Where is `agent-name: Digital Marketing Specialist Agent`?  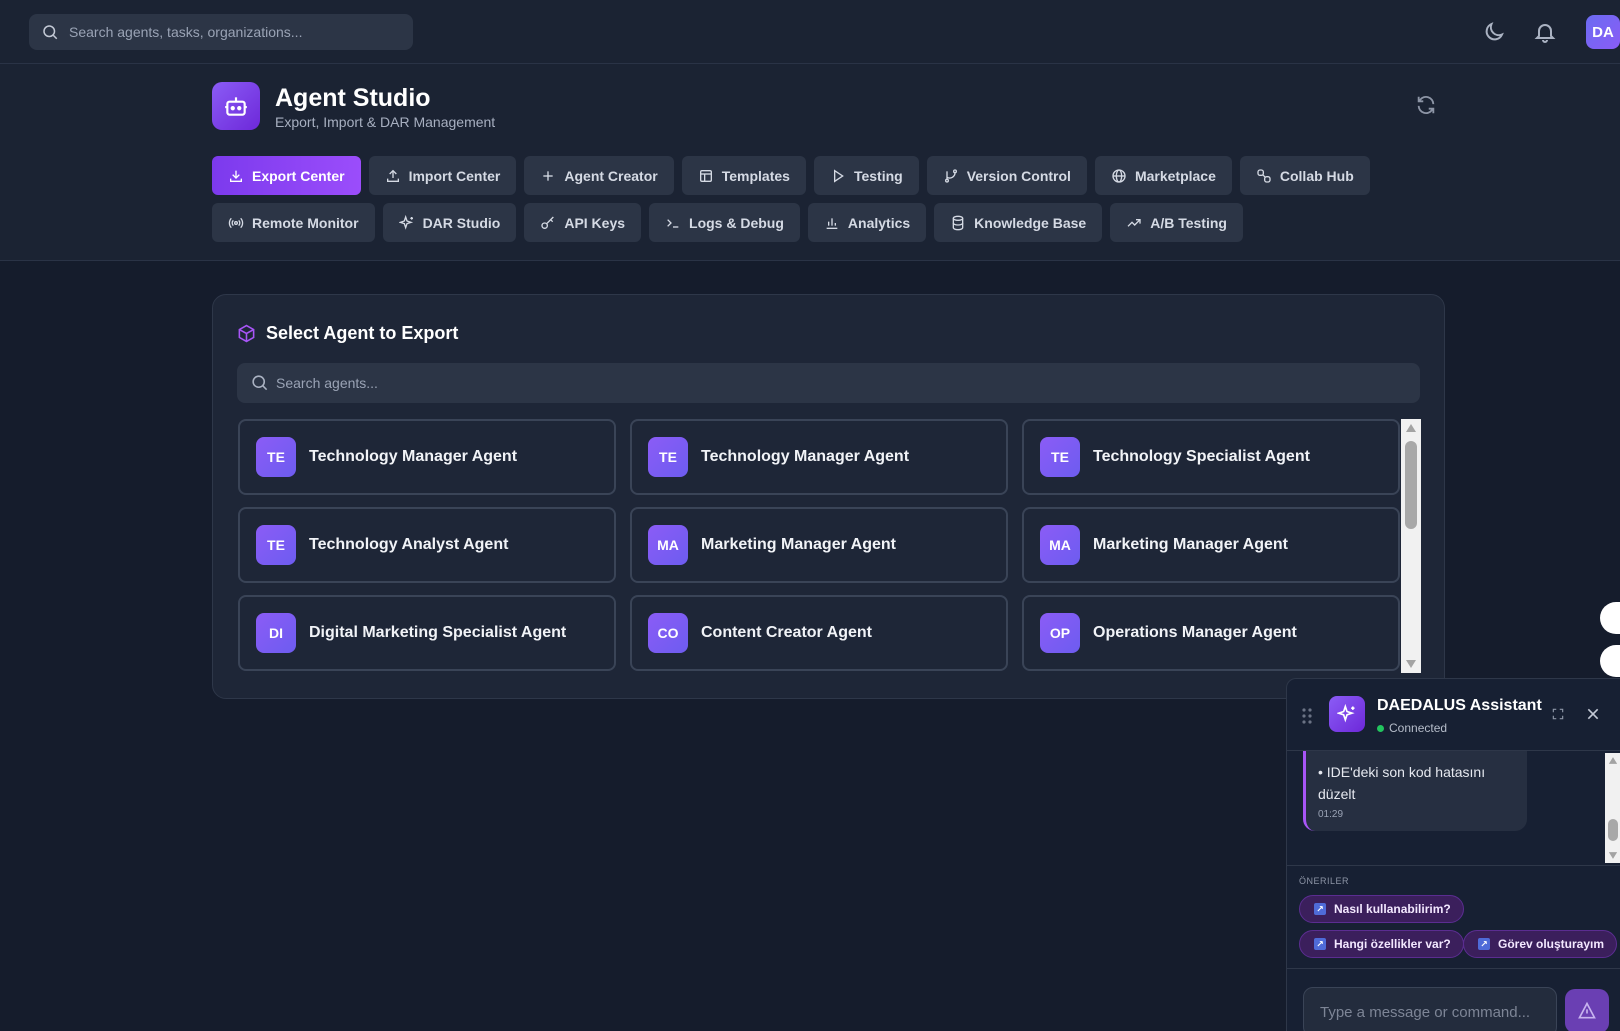
agent-name: Digital Marketing Specialist Agent is located at coordinates (438, 632).